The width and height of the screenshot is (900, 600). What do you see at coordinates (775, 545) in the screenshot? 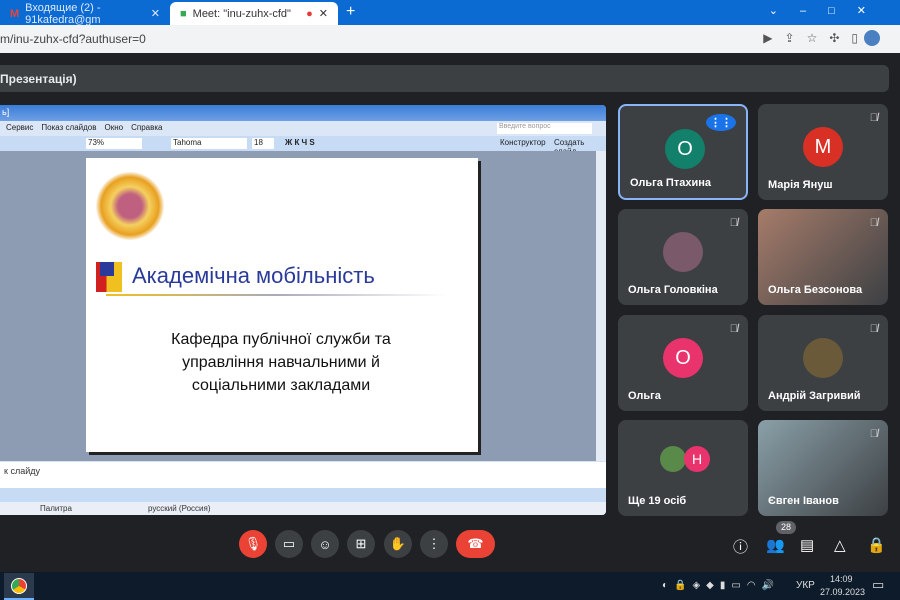
I see `people-button: 👥` at bounding box center [775, 545].